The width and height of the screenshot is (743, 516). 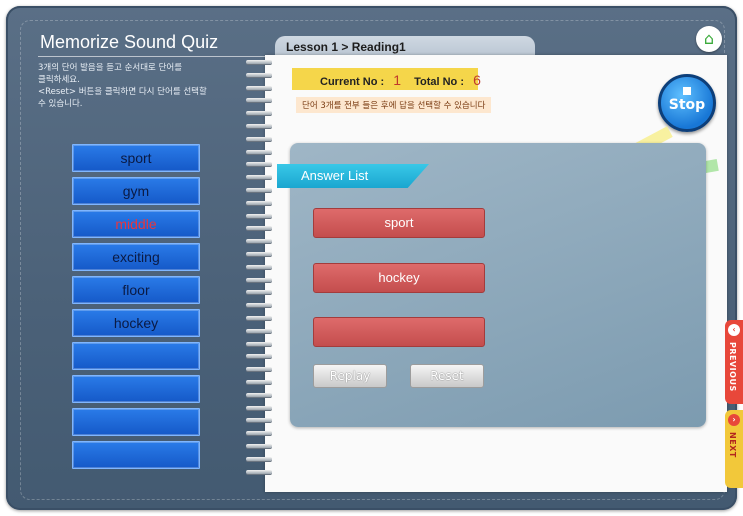 What do you see at coordinates (136, 290) in the screenshot?
I see `word-button: floor` at bounding box center [136, 290].